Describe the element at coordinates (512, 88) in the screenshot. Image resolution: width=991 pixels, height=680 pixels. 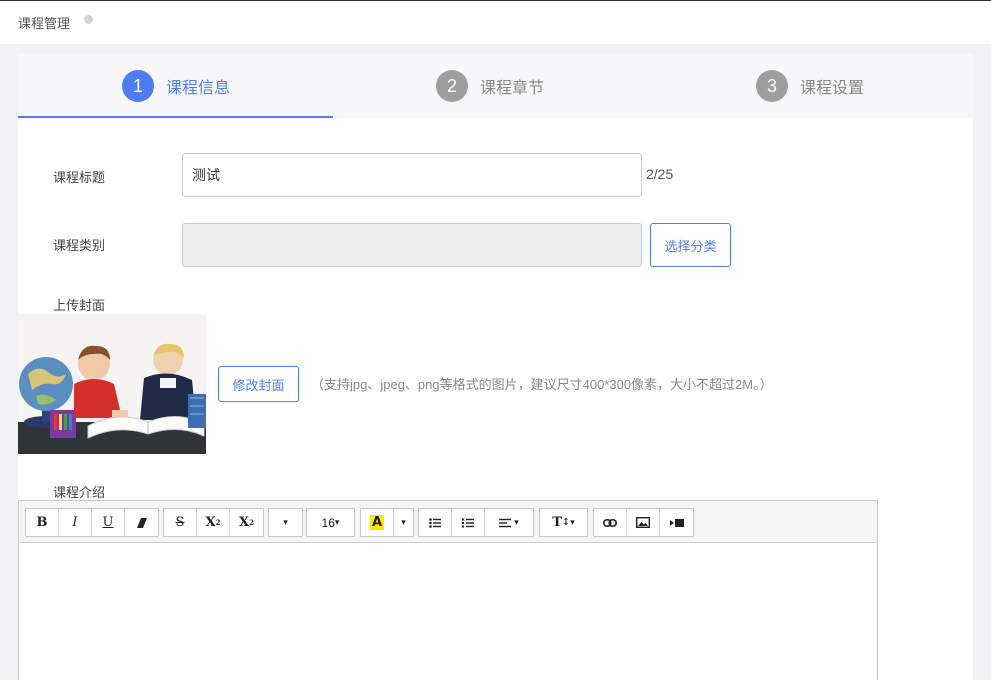
I see `step-label: 课程章节` at that location.